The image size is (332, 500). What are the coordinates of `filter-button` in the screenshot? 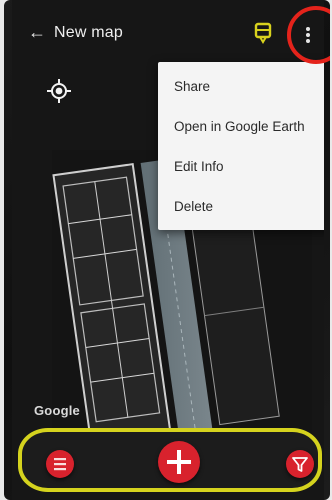 It's located at (300, 464).